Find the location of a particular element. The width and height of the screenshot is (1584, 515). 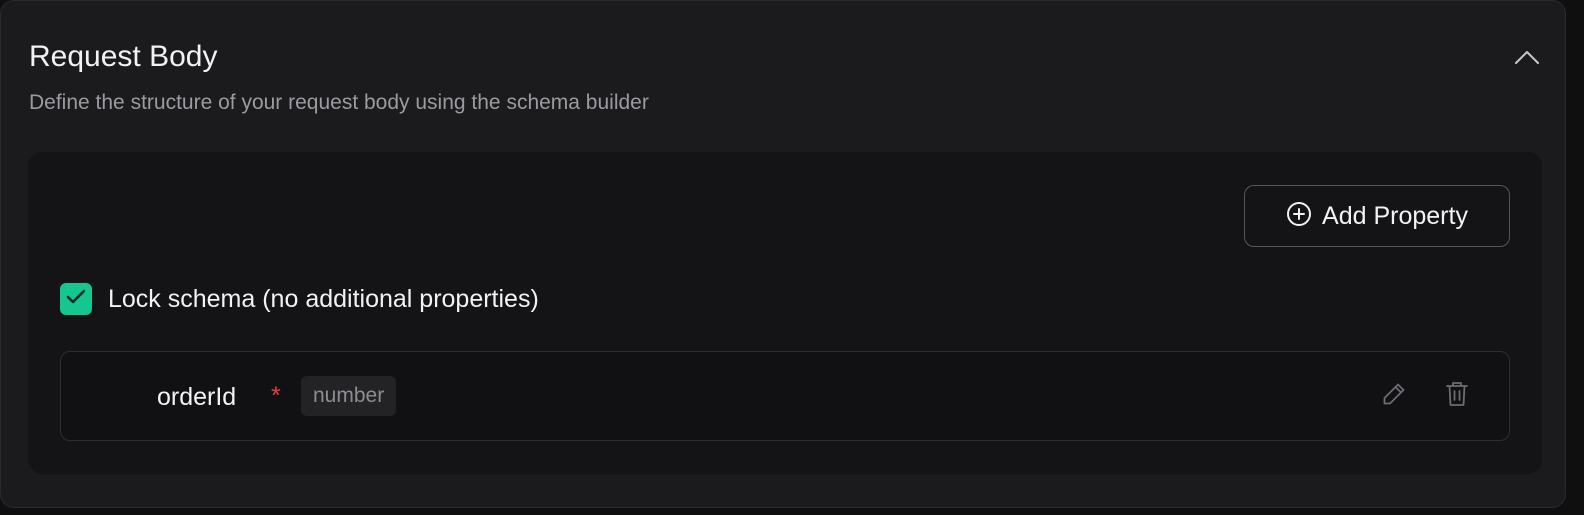

check-icon is located at coordinates (76, 299).